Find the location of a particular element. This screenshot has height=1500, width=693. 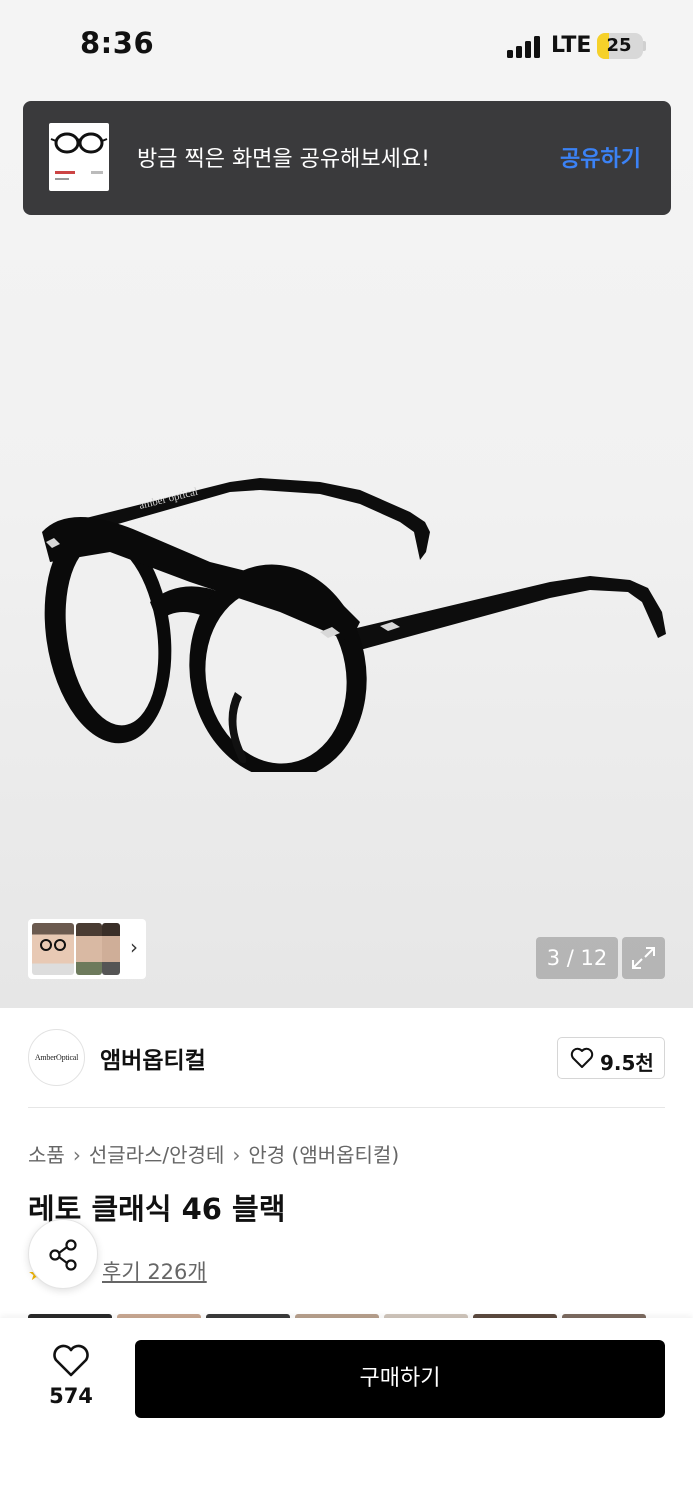

breadcrumb: 소품 › 선글라스/안경테 › 안경 (앰버옵티컬) is located at coordinates (213, 1153).